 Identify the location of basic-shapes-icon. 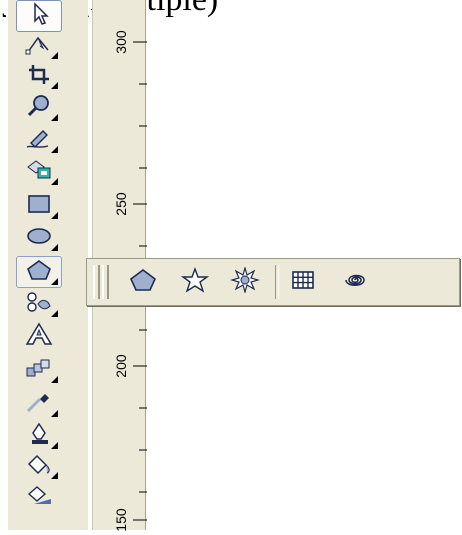
(39, 304).